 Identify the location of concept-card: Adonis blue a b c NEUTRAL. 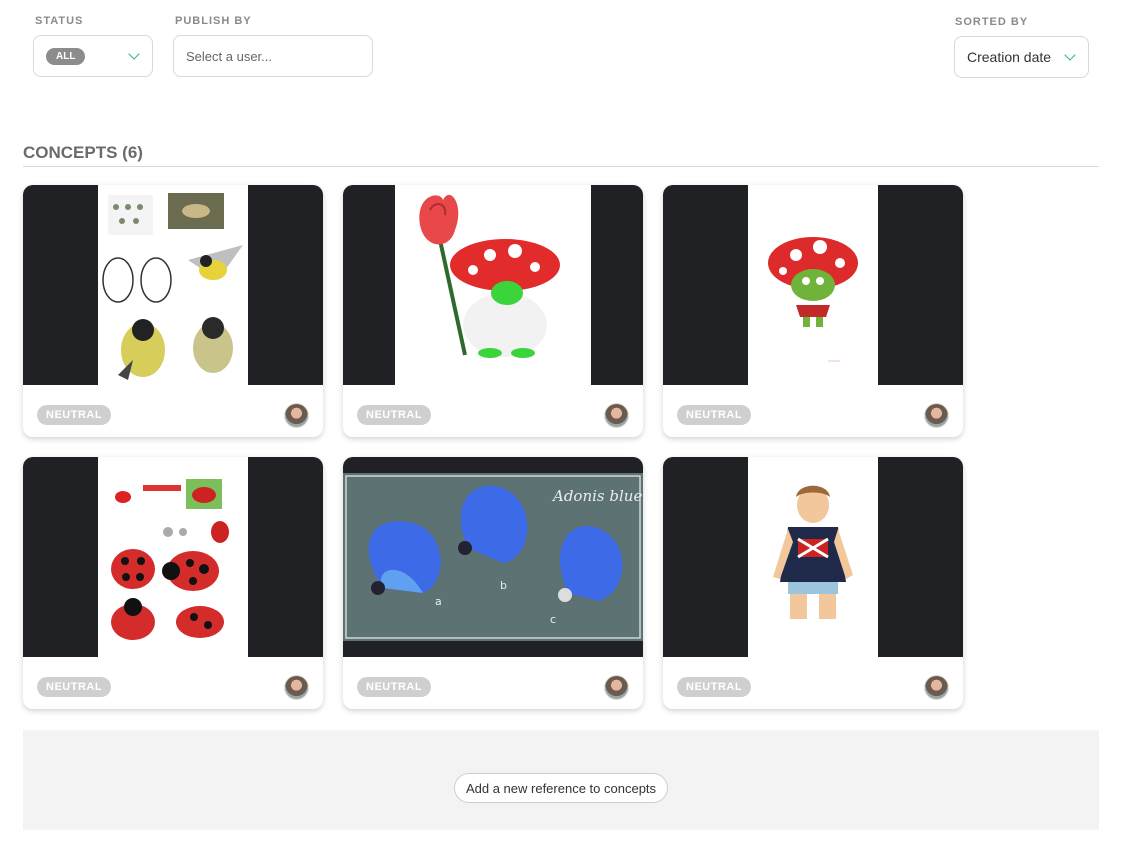
(493, 583).